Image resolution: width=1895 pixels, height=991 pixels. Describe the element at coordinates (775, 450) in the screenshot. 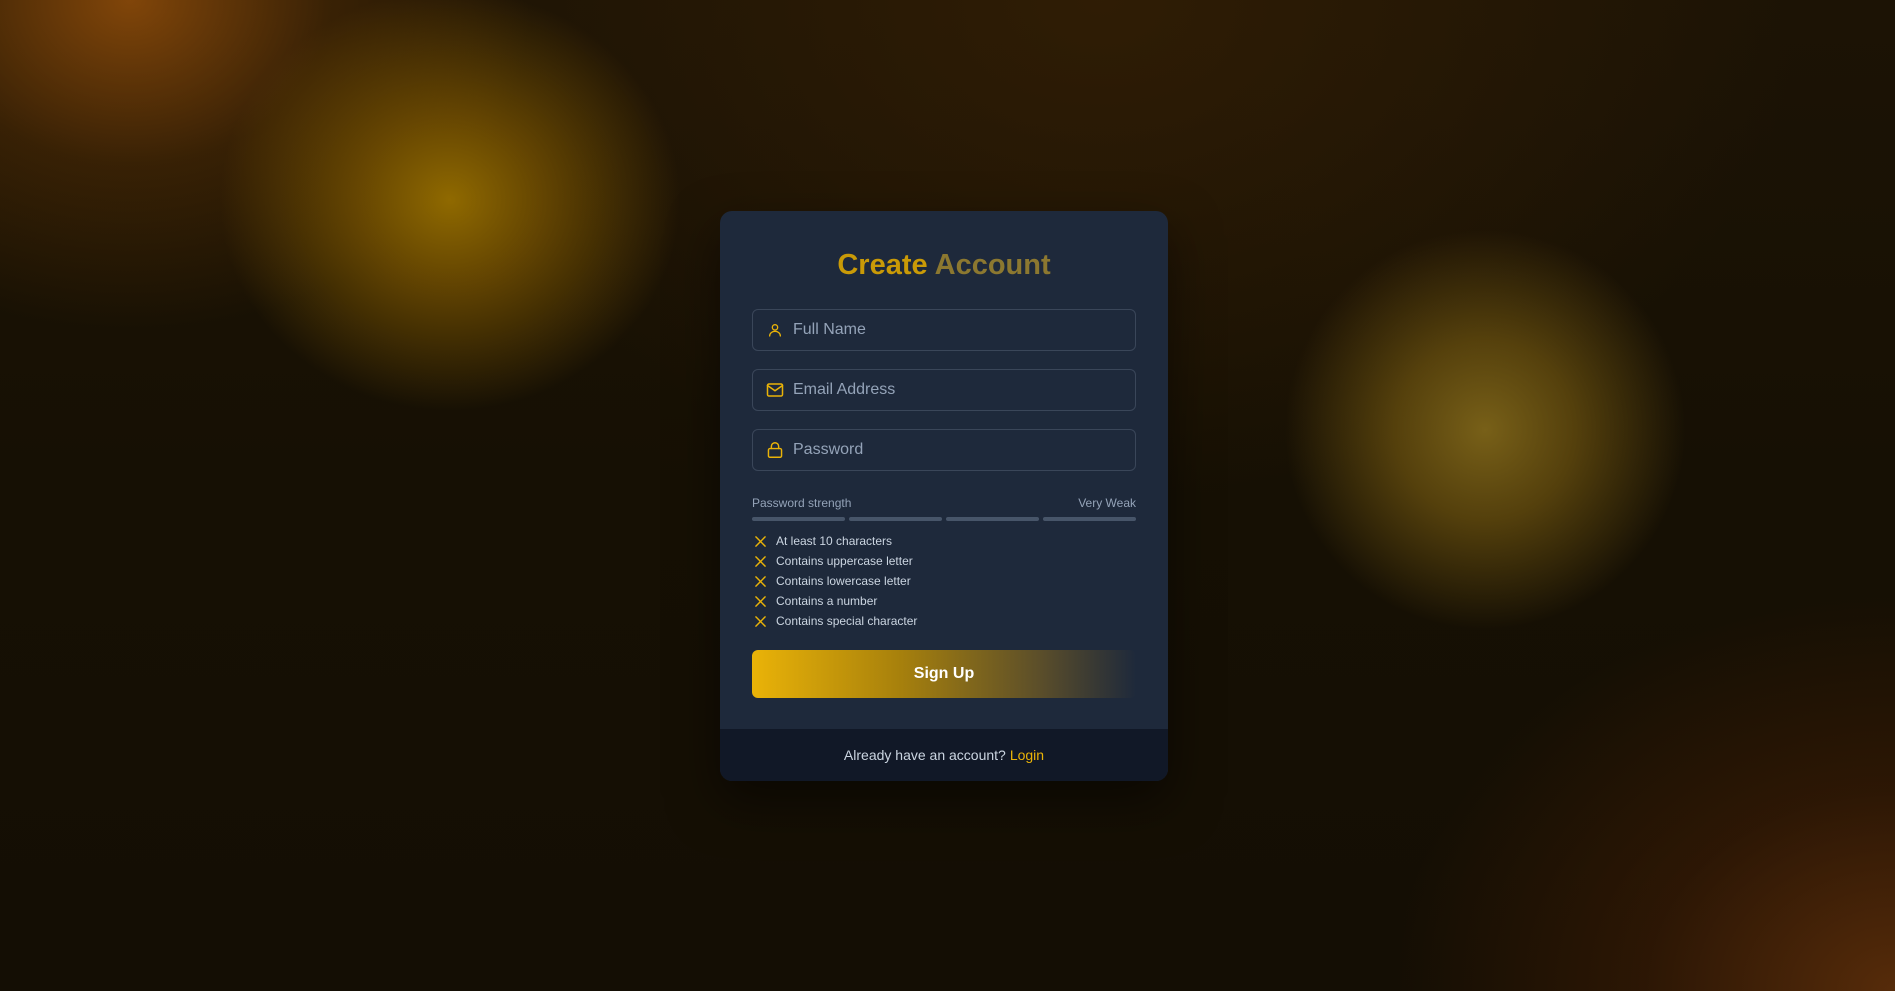

I see `lock-icon` at that location.